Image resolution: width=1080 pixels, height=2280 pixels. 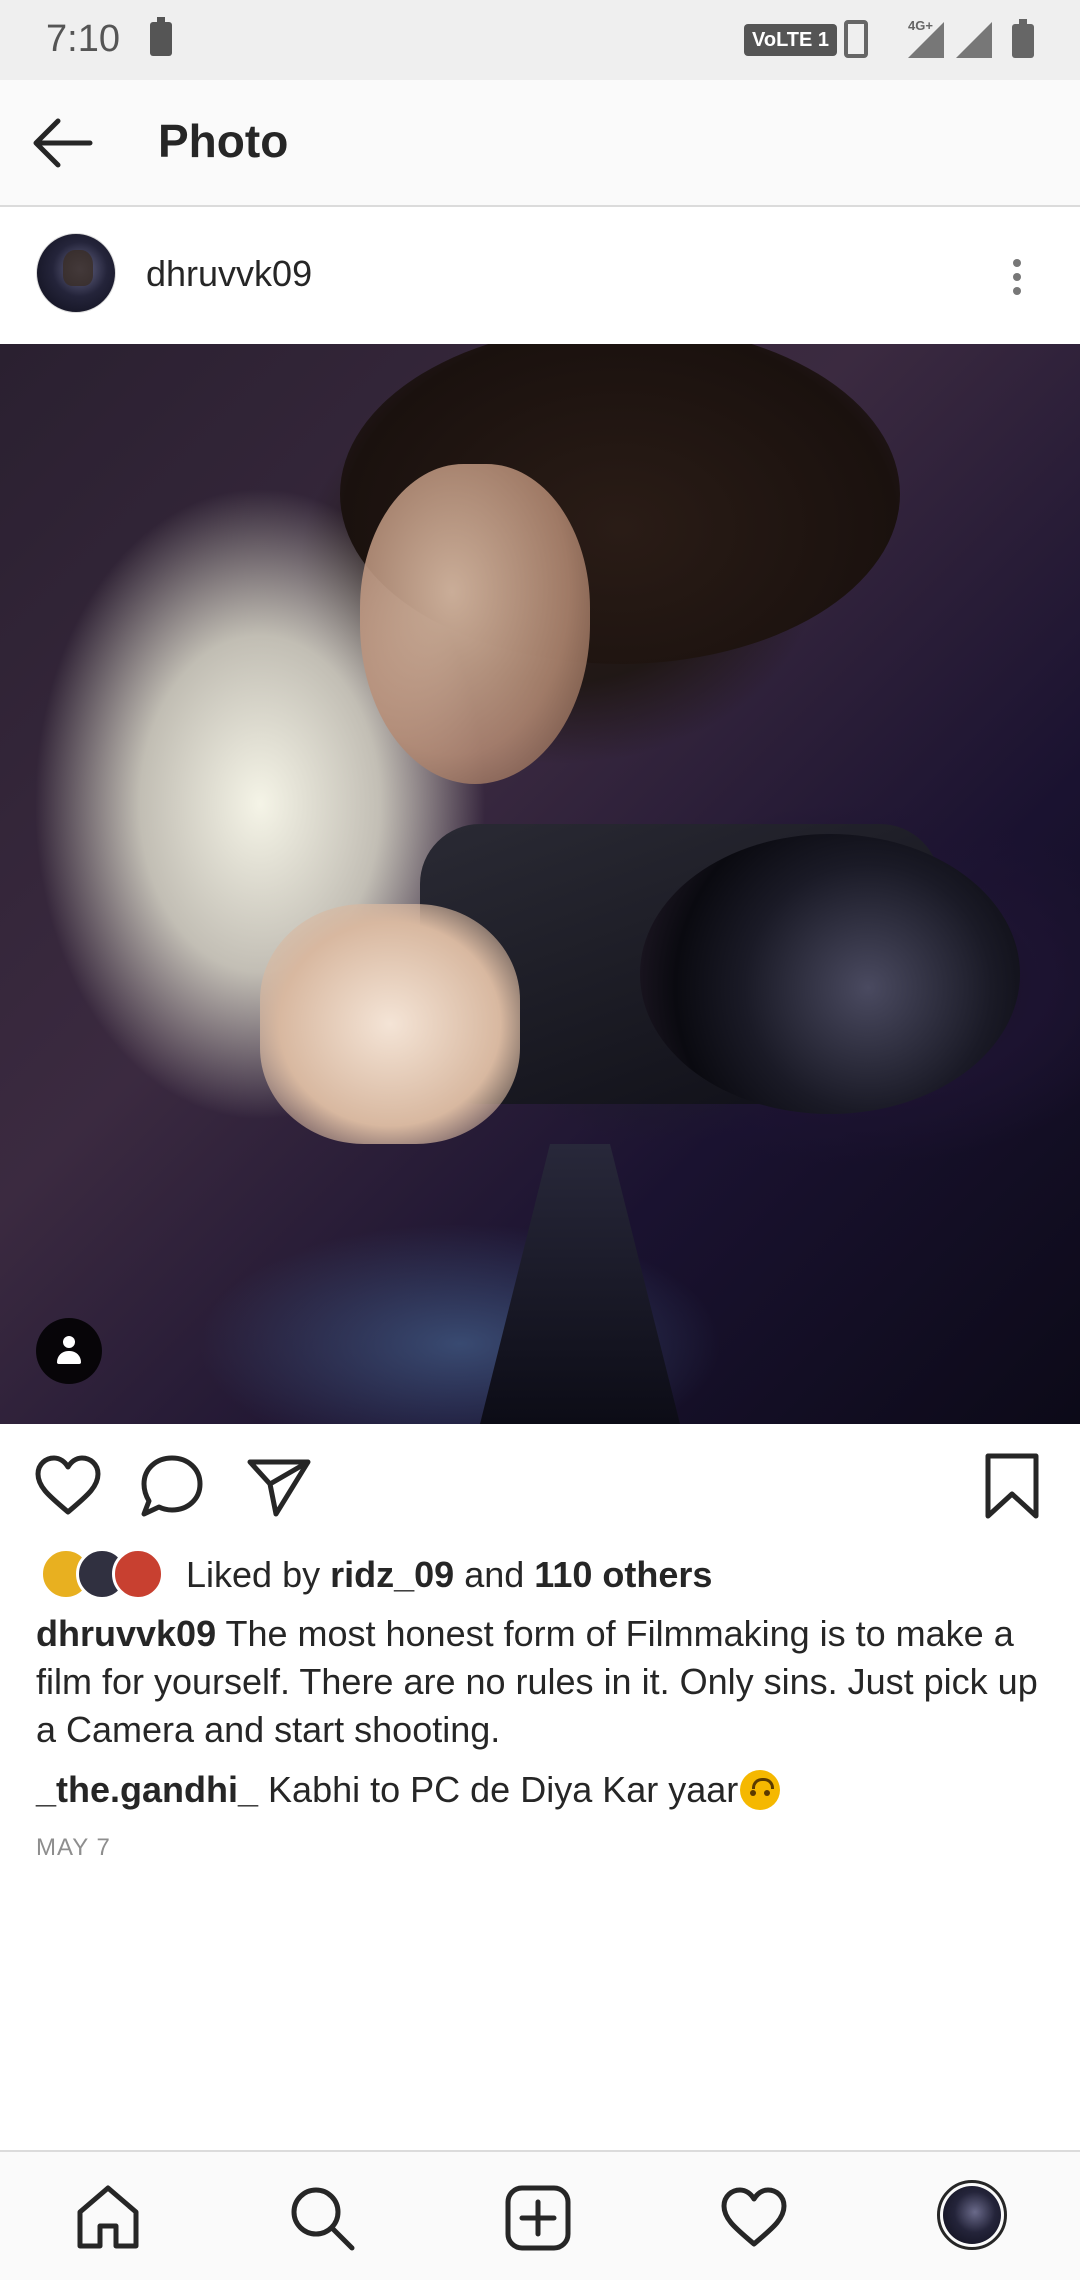 I want to click on post-username: dhruvvk09, so click(x=229, y=274).